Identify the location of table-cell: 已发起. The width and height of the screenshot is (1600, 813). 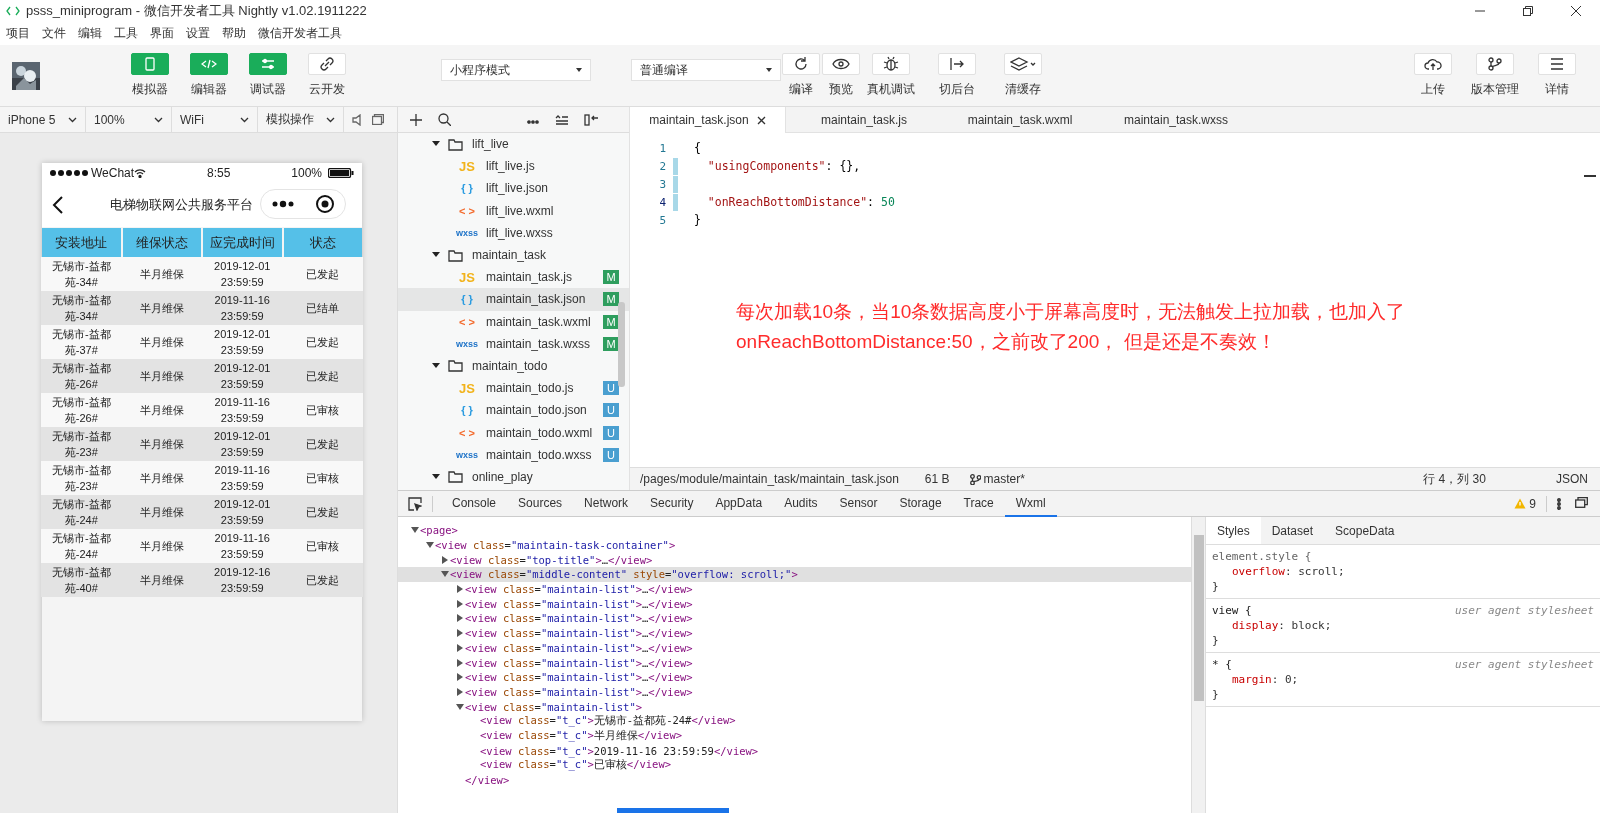
(322, 444).